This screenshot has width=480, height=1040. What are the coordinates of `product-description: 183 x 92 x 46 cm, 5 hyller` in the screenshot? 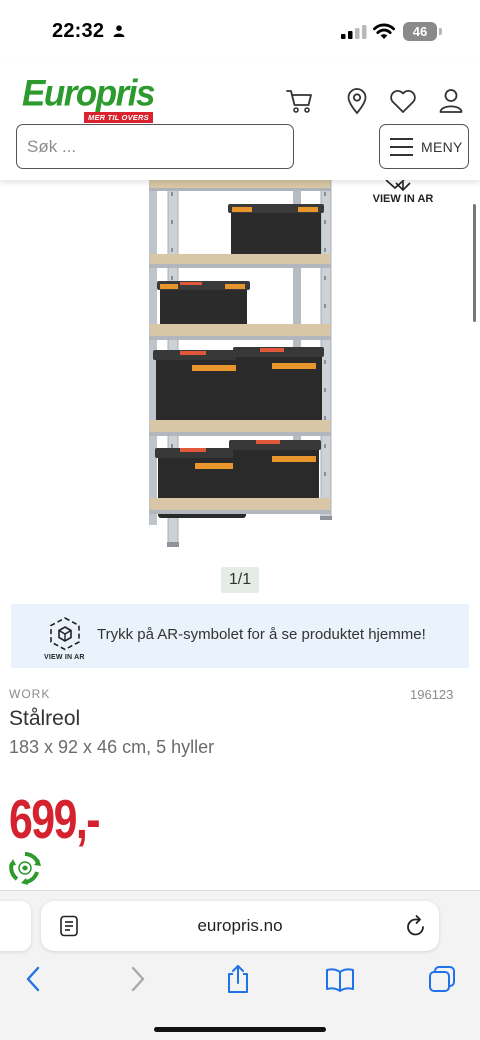 It's located at (112, 747).